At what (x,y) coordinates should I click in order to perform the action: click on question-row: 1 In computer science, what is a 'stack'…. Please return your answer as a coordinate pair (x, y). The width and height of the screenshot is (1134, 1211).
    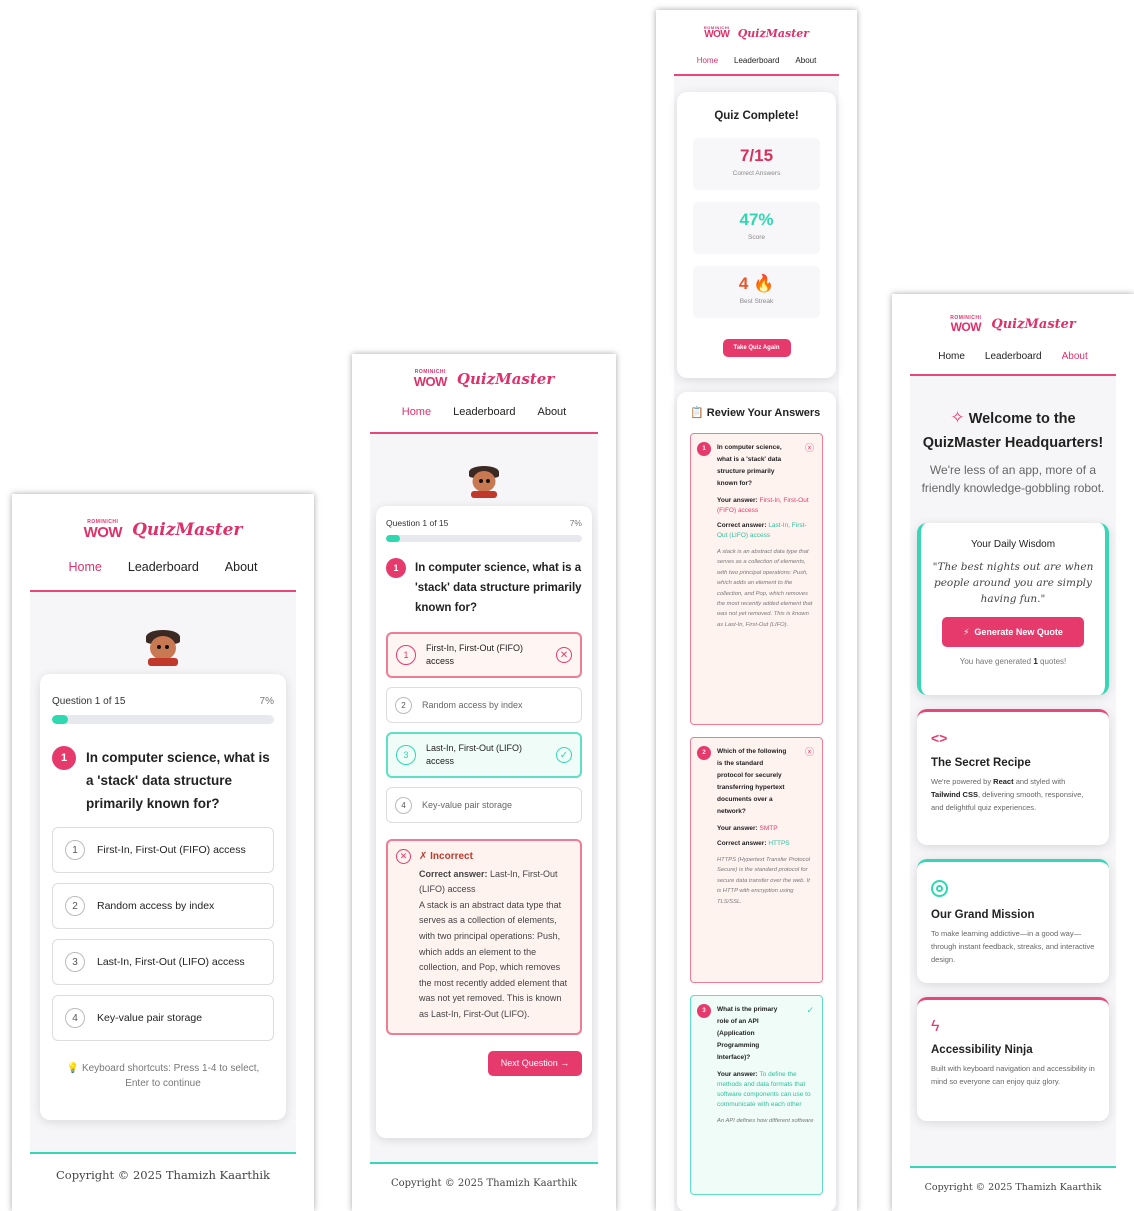
    Looking at the image, I should click on (484, 588).